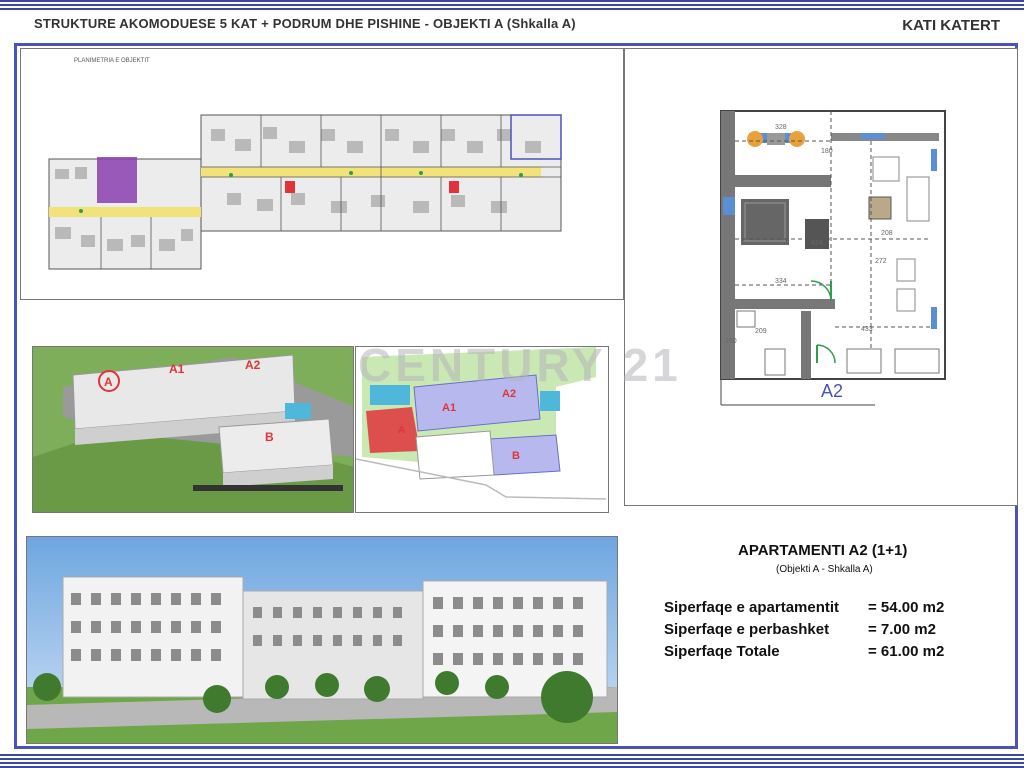 The height and width of the screenshot is (768, 1024). What do you see at coordinates (951, 25) in the screenshot?
I see `floor-label: KATI KATERT` at bounding box center [951, 25].